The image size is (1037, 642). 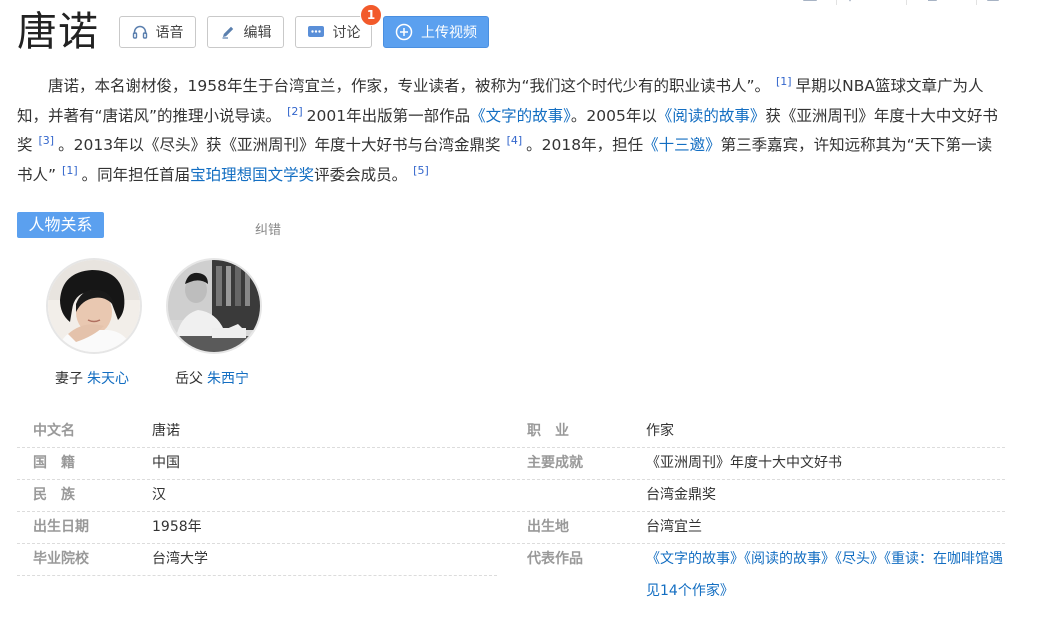 I want to click on relation-caption: 妻子 朱天心, so click(x=92, y=378).